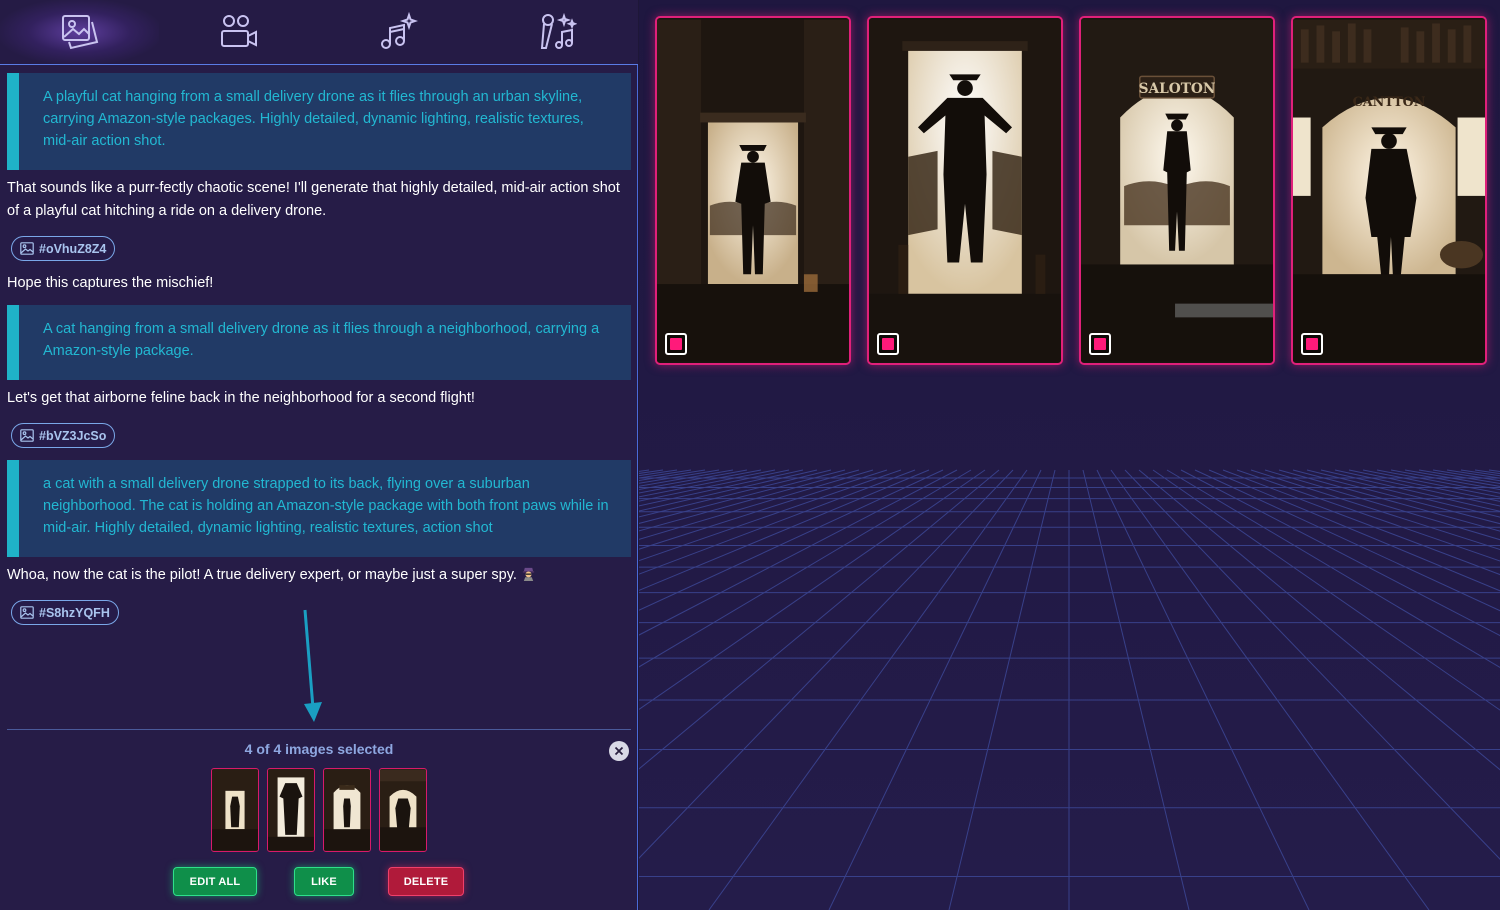  I want to click on image-gallery-icon, so click(79, 32).